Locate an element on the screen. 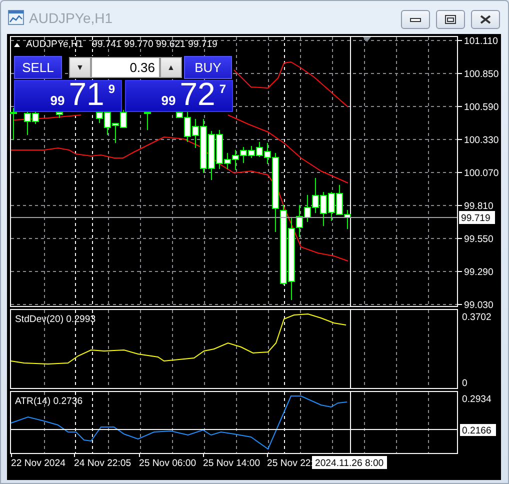 The width and height of the screenshot is (509, 484). band-line is located at coordinates (48, 117).